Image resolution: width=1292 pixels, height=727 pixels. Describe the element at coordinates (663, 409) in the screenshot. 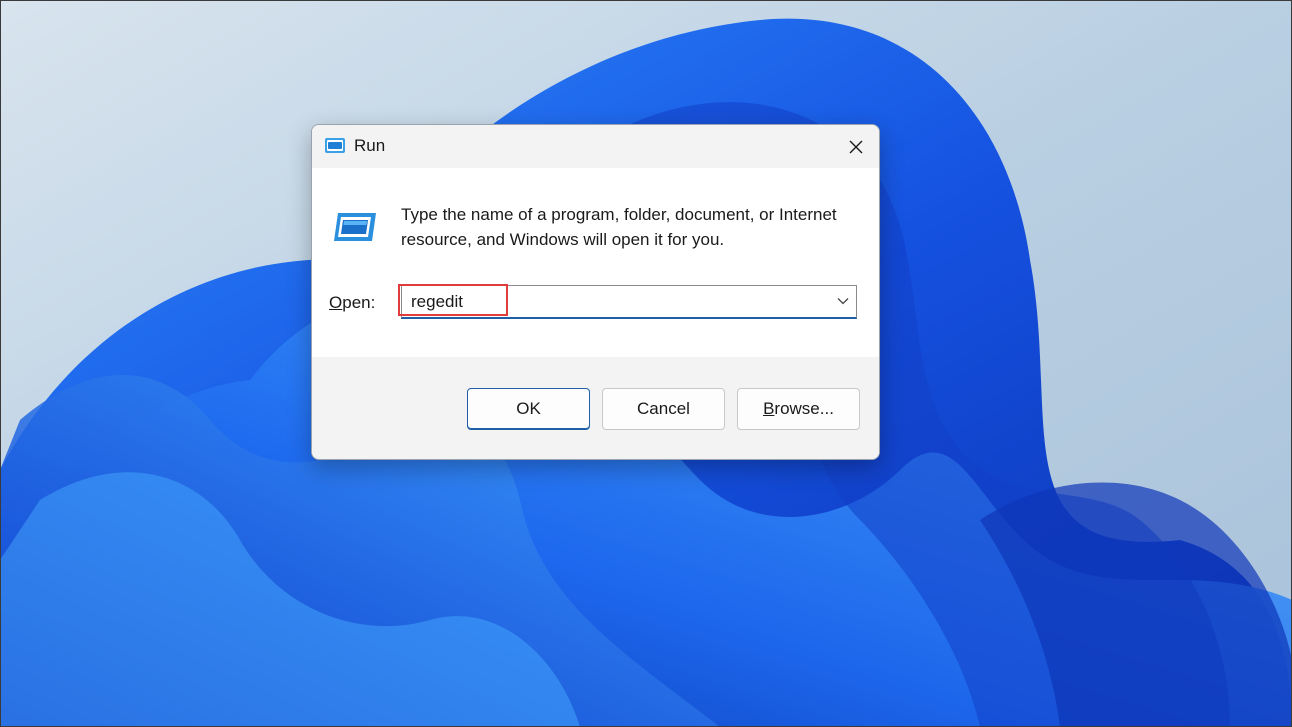

I see `cancel-button: Cancel` at that location.